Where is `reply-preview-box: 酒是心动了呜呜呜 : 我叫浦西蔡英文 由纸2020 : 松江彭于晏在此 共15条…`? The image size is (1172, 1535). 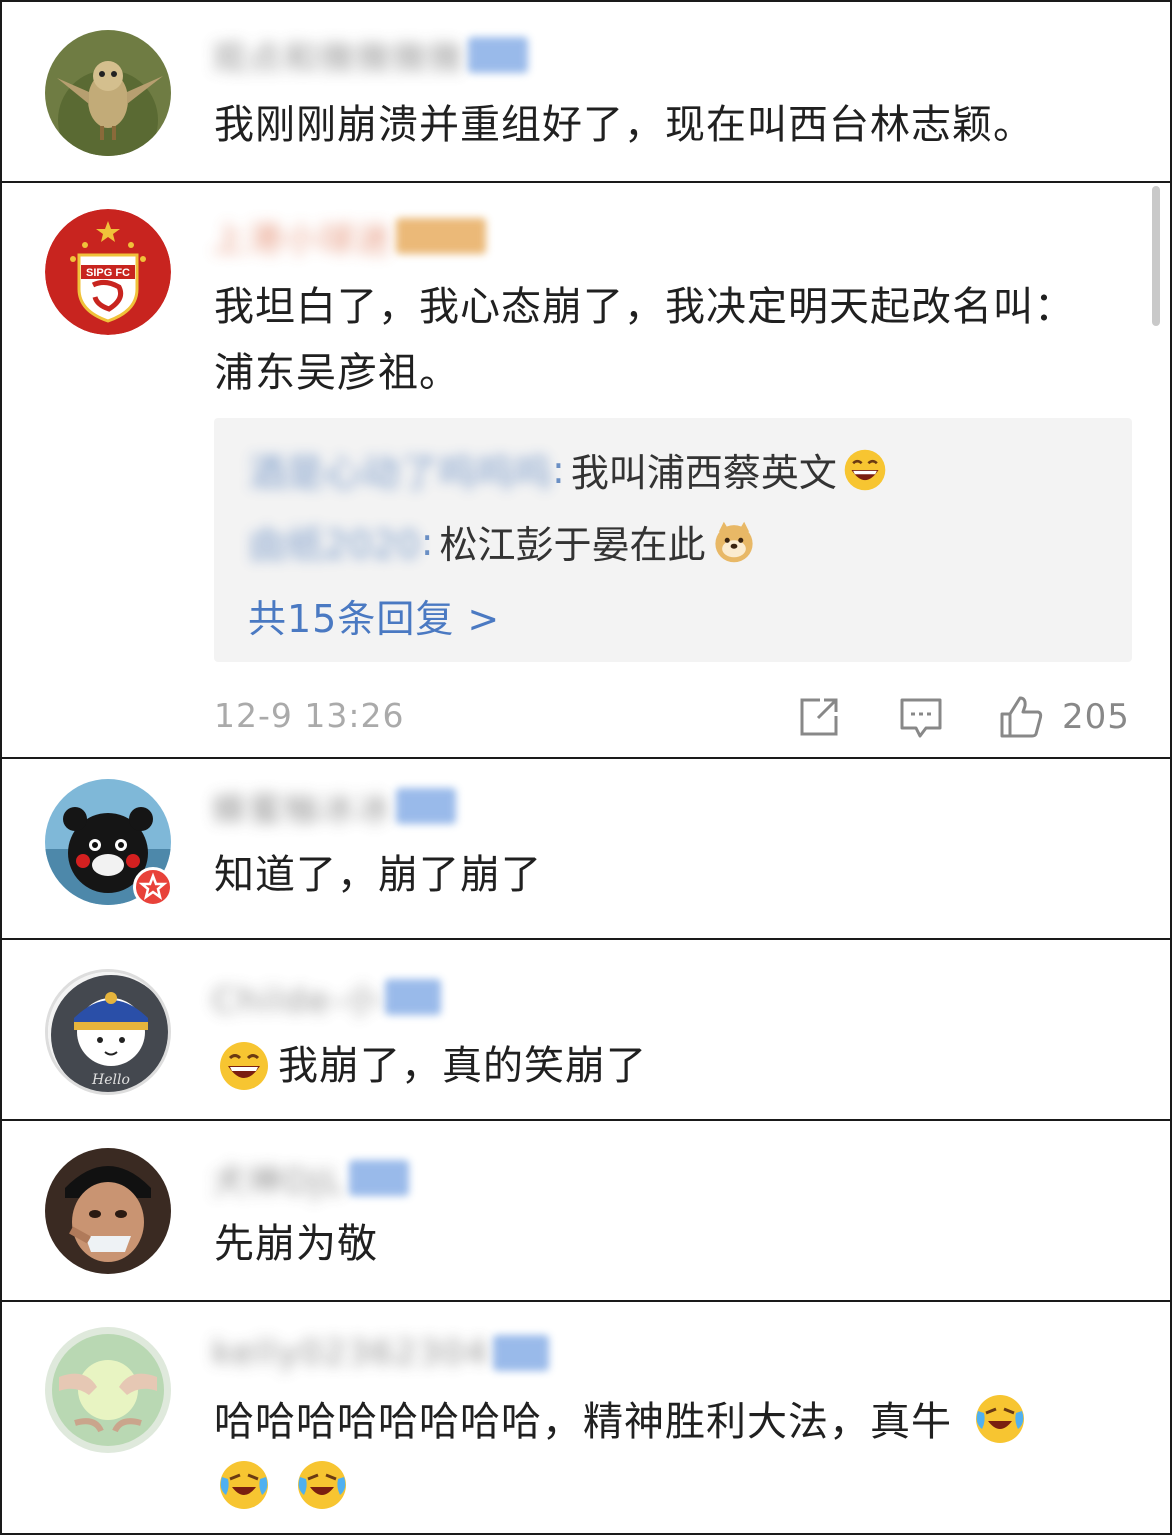 reply-preview-box: 酒是心动了呜呜呜 : 我叫浦西蔡英文 由纸2020 : 松江彭于晏在此 共15条… is located at coordinates (673, 540).